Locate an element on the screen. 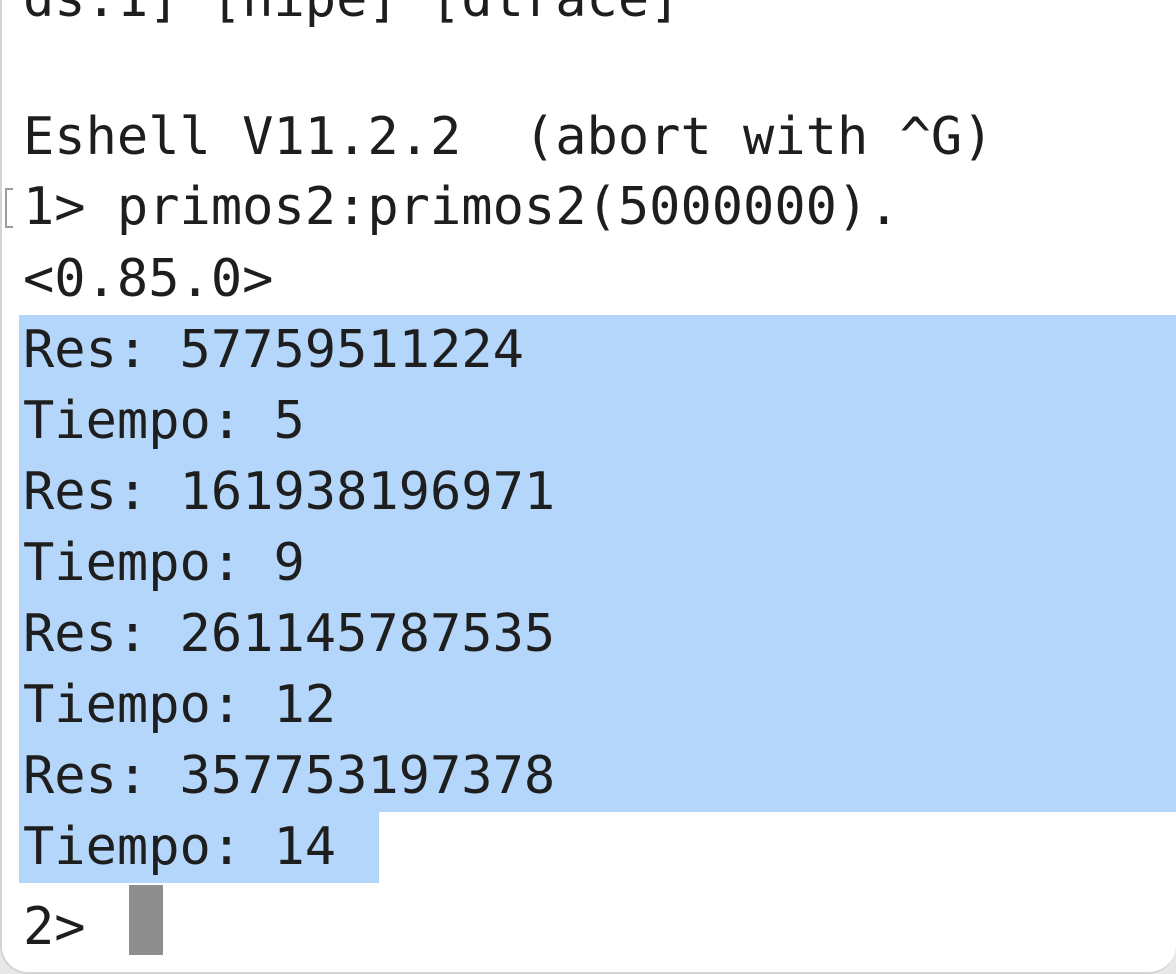 The width and height of the screenshot is (1176, 974). selected-output-line: Tiempo: 12 is located at coordinates (597, 705).